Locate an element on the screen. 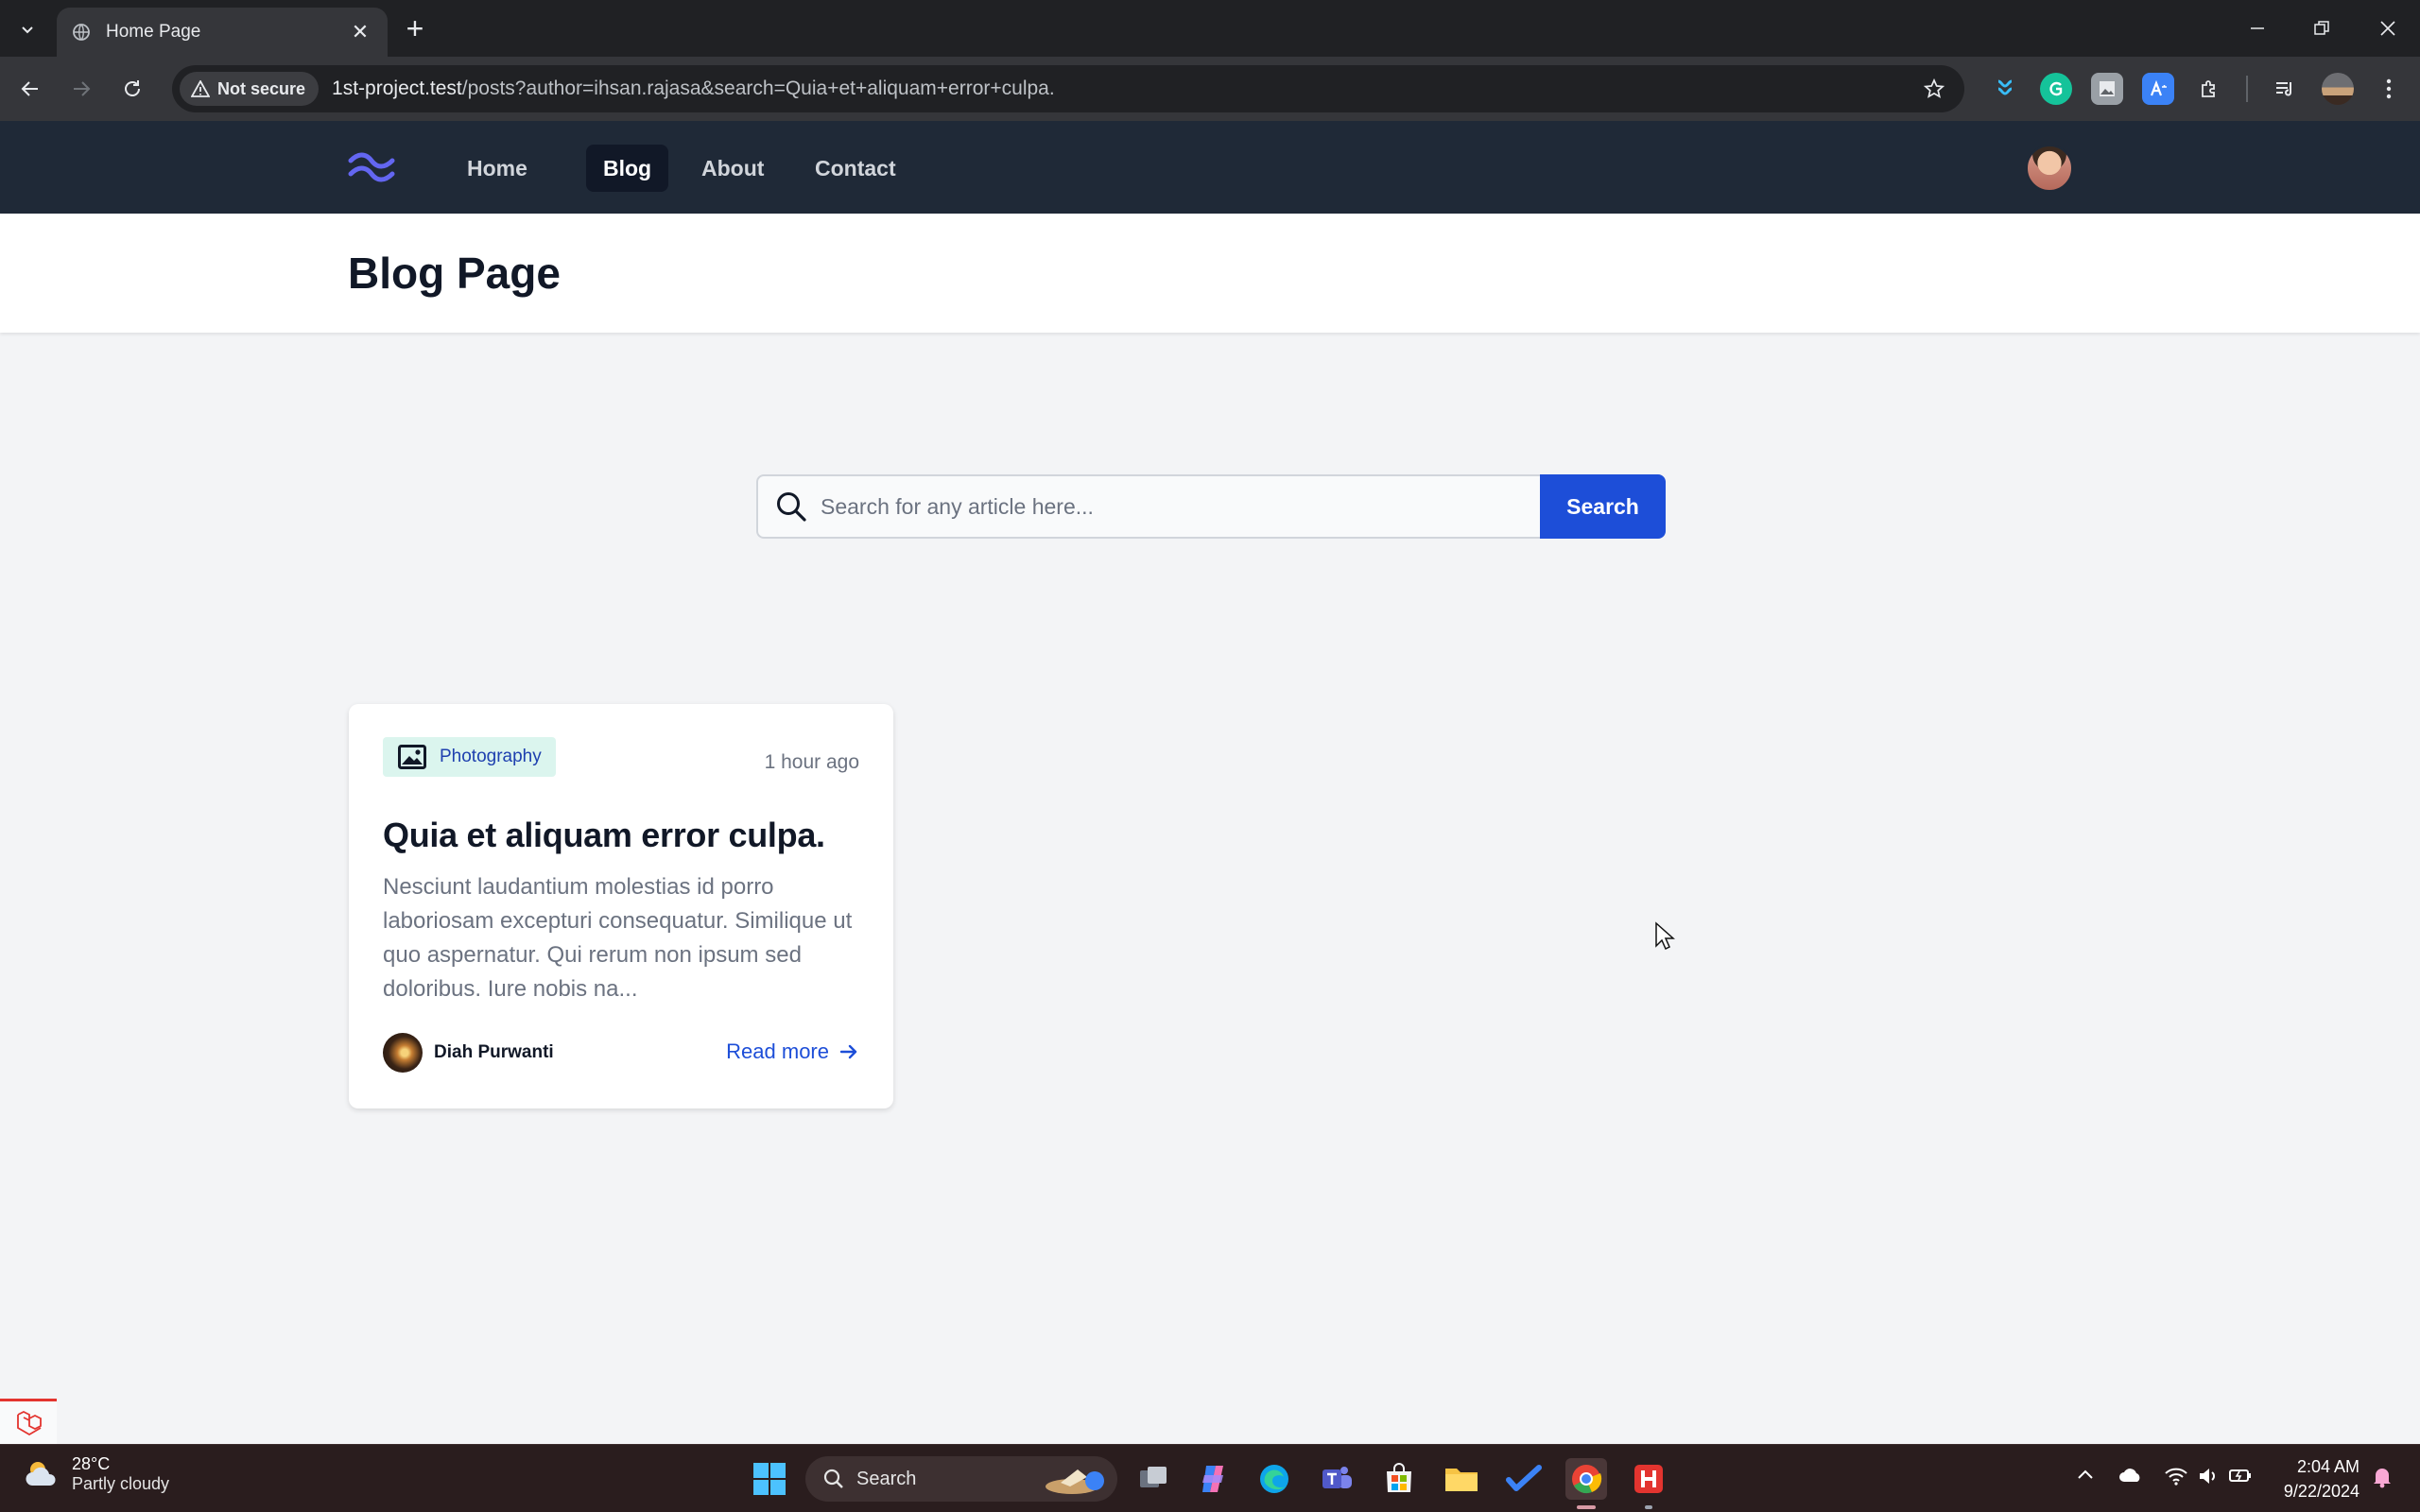 The height and width of the screenshot is (1512, 2420). extension-grammarly-icon is located at coordinates (2056, 89).